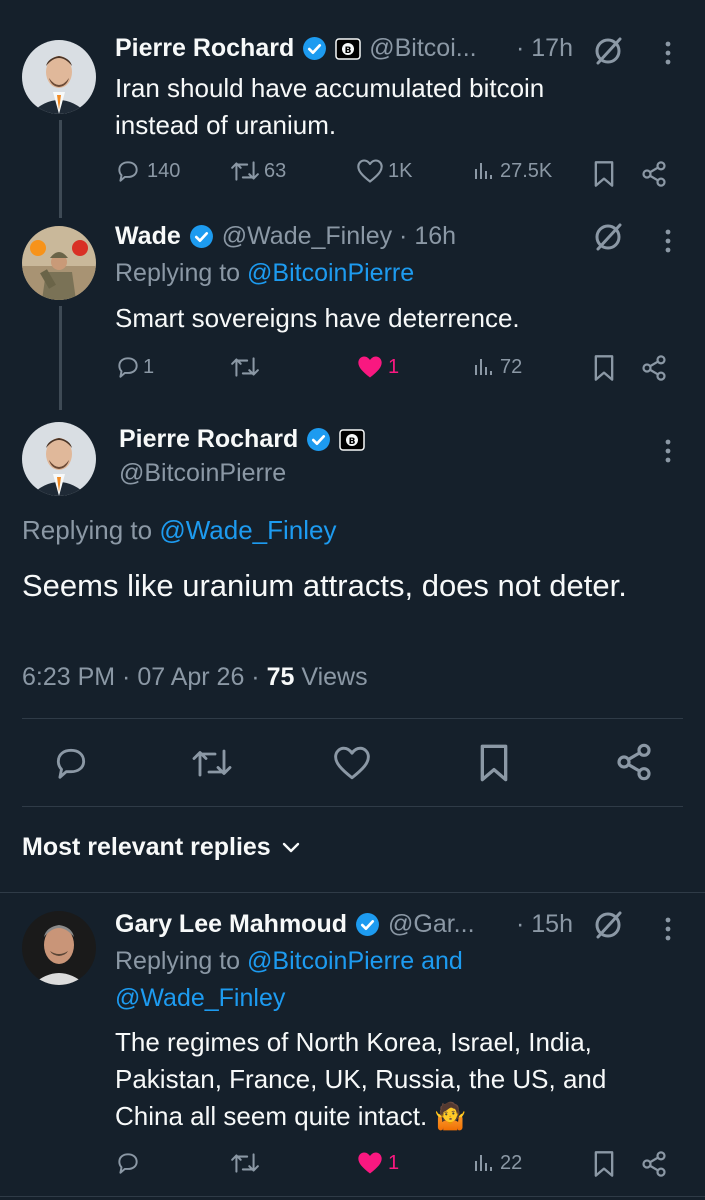  Describe the element at coordinates (511, 366) in the screenshot. I see `view-count: 72` at that location.